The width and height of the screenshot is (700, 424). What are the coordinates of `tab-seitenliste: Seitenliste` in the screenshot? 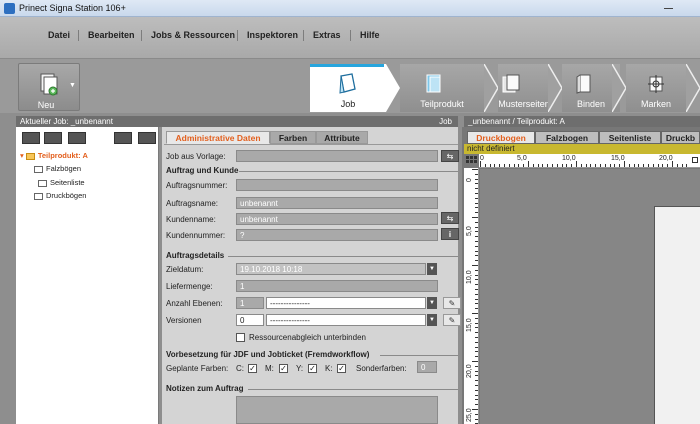 It's located at (630, 137).